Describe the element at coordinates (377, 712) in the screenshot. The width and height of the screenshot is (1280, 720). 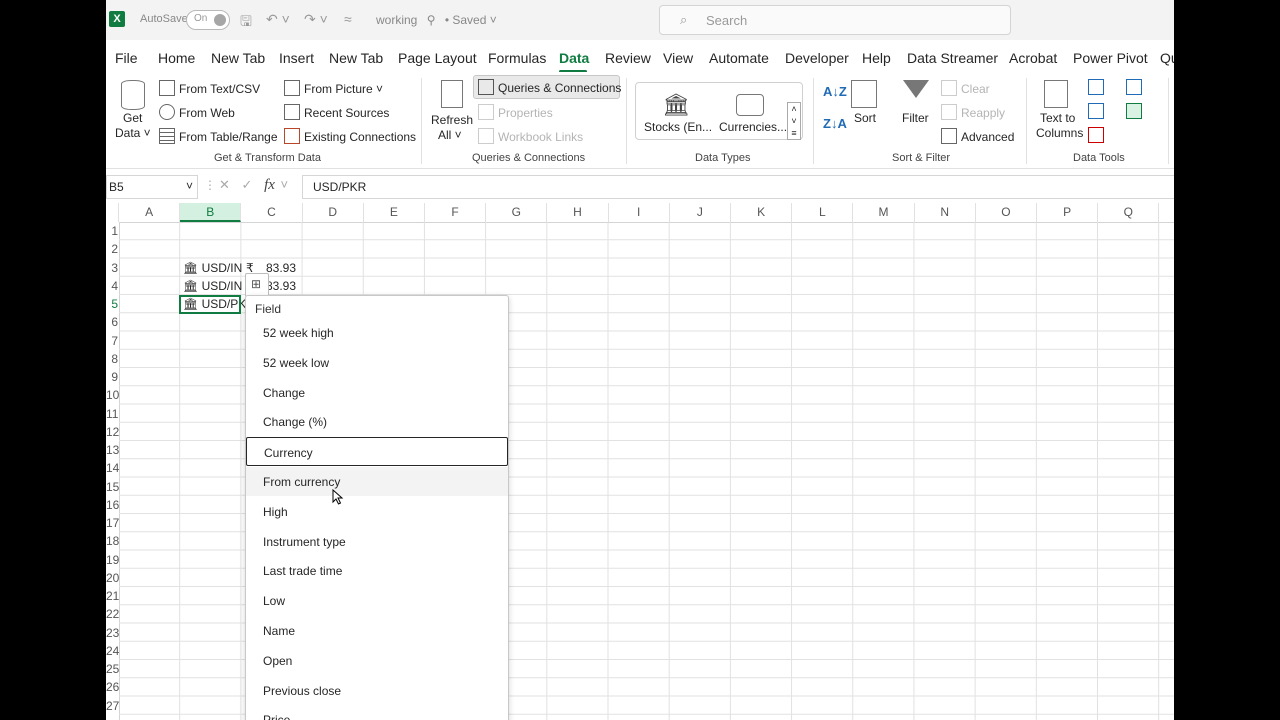
I see `field-option: Price` at that location.